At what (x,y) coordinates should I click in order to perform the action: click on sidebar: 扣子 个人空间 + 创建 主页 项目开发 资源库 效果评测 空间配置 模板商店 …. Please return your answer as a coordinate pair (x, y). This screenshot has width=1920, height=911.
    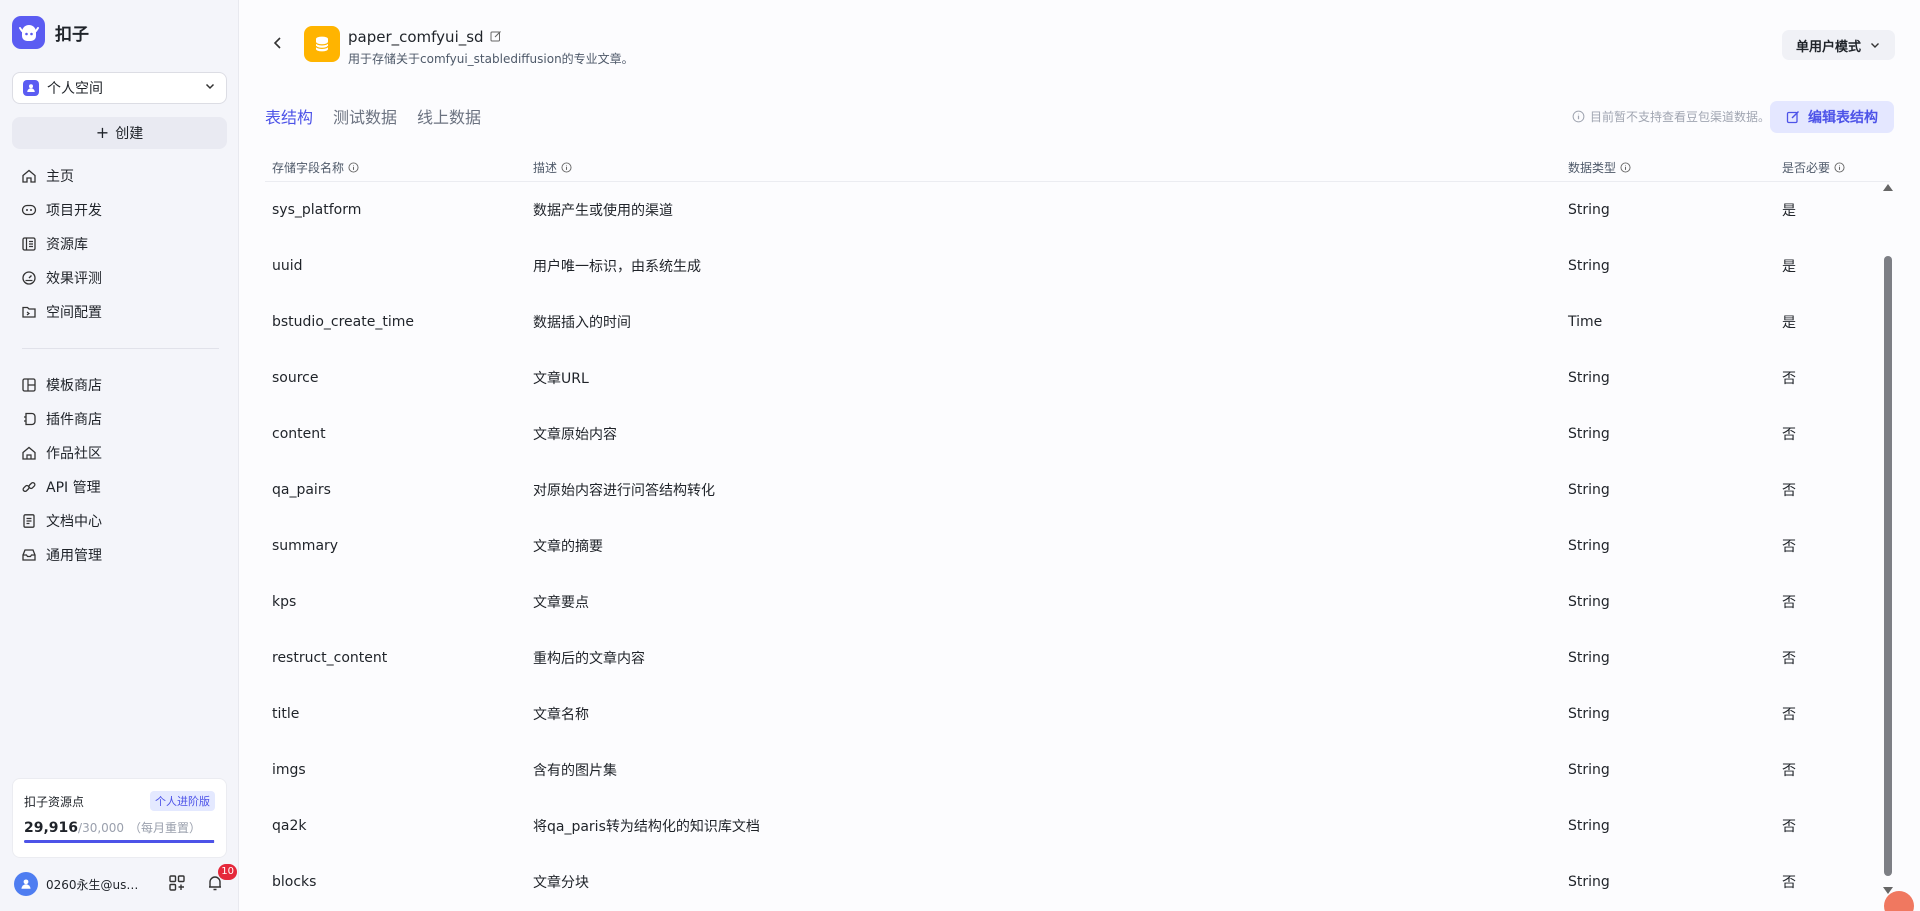
    Looking at the image, I should click on (119, 455).